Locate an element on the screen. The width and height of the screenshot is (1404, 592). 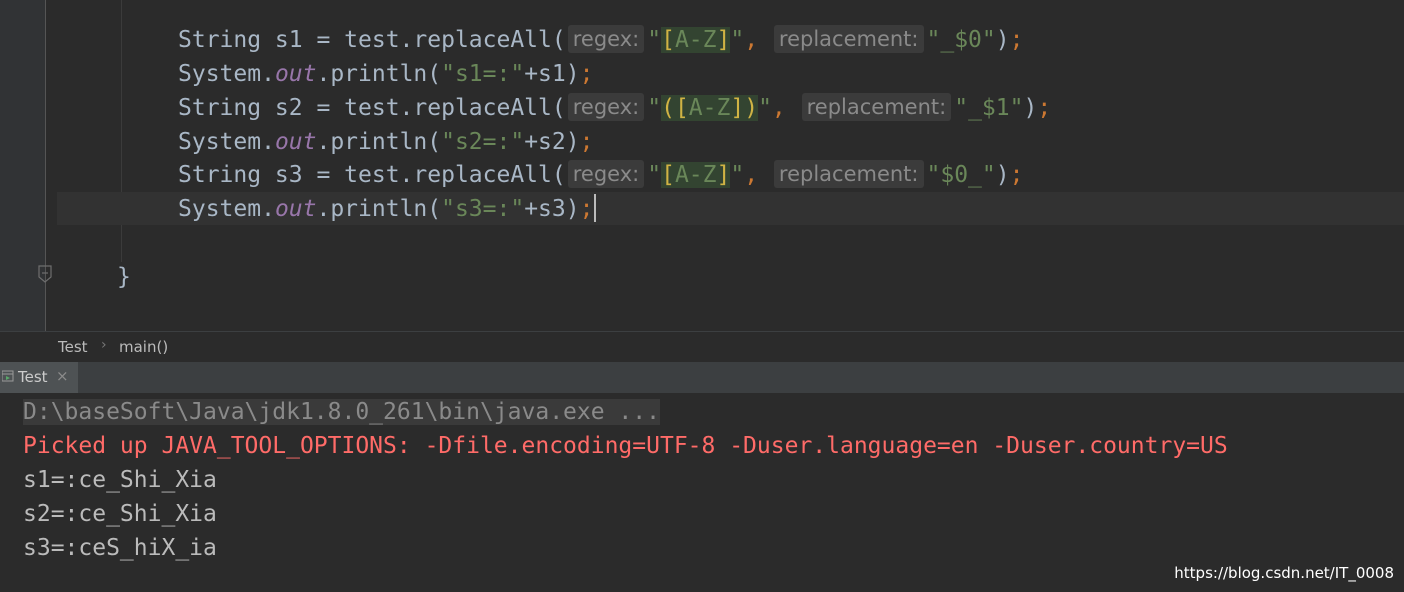
code-line: System.out.println("s2=:"+s2); is located at coordinates (385, 142).